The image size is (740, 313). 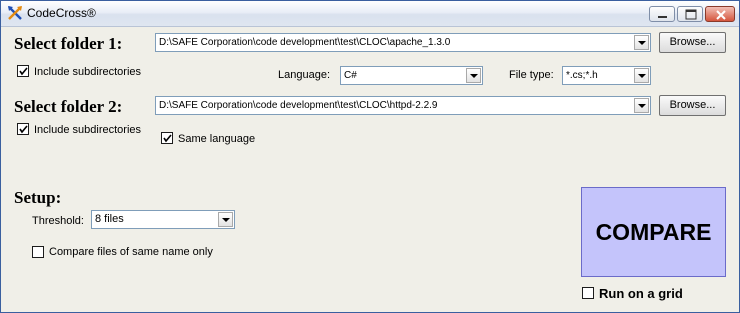 I want to click on setup-heading: Setup:, so click(x=38, y=197).